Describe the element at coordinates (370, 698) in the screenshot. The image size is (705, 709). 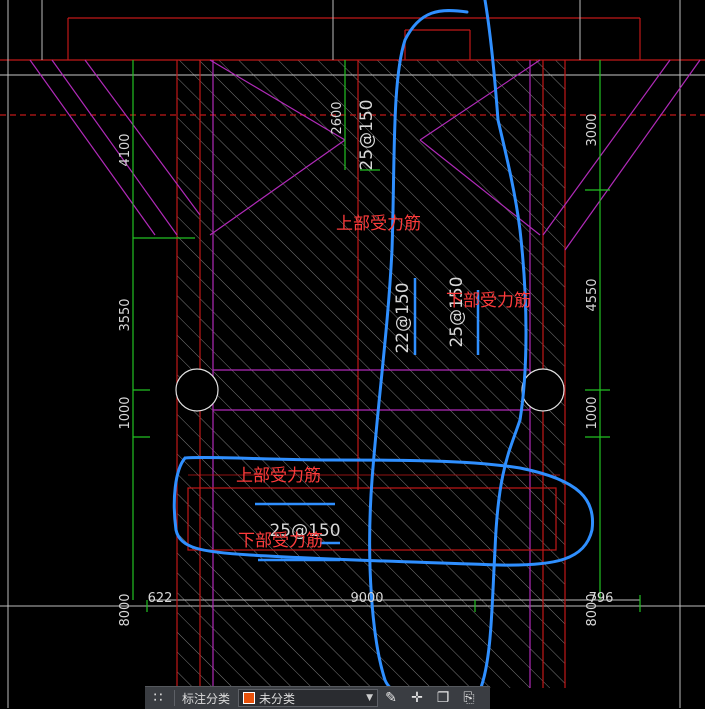
I see `chevron-down-icon: ▼` at that location.